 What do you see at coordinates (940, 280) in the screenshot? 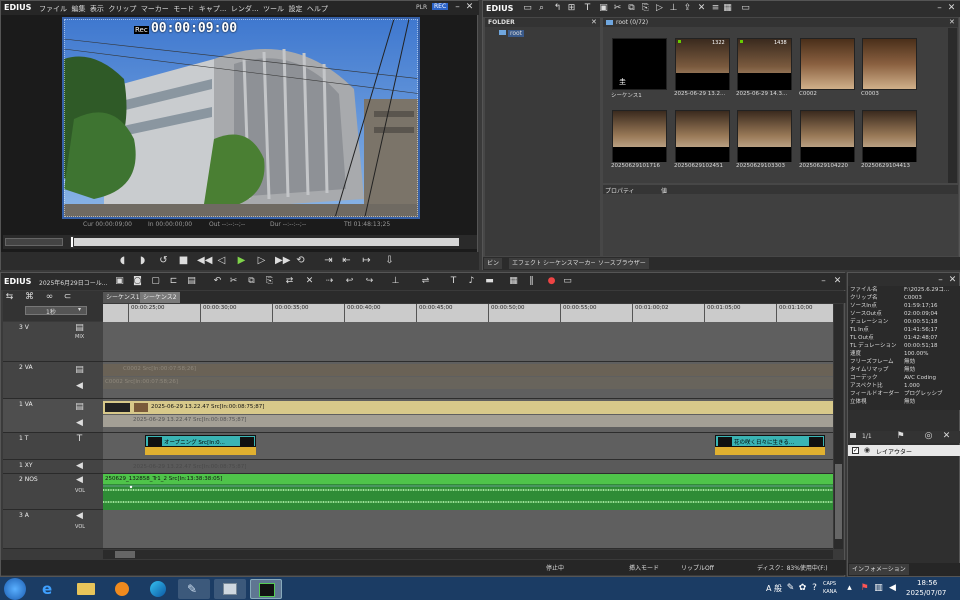
I see `info-minimize-icon: –` at bounding box center [940, 280].